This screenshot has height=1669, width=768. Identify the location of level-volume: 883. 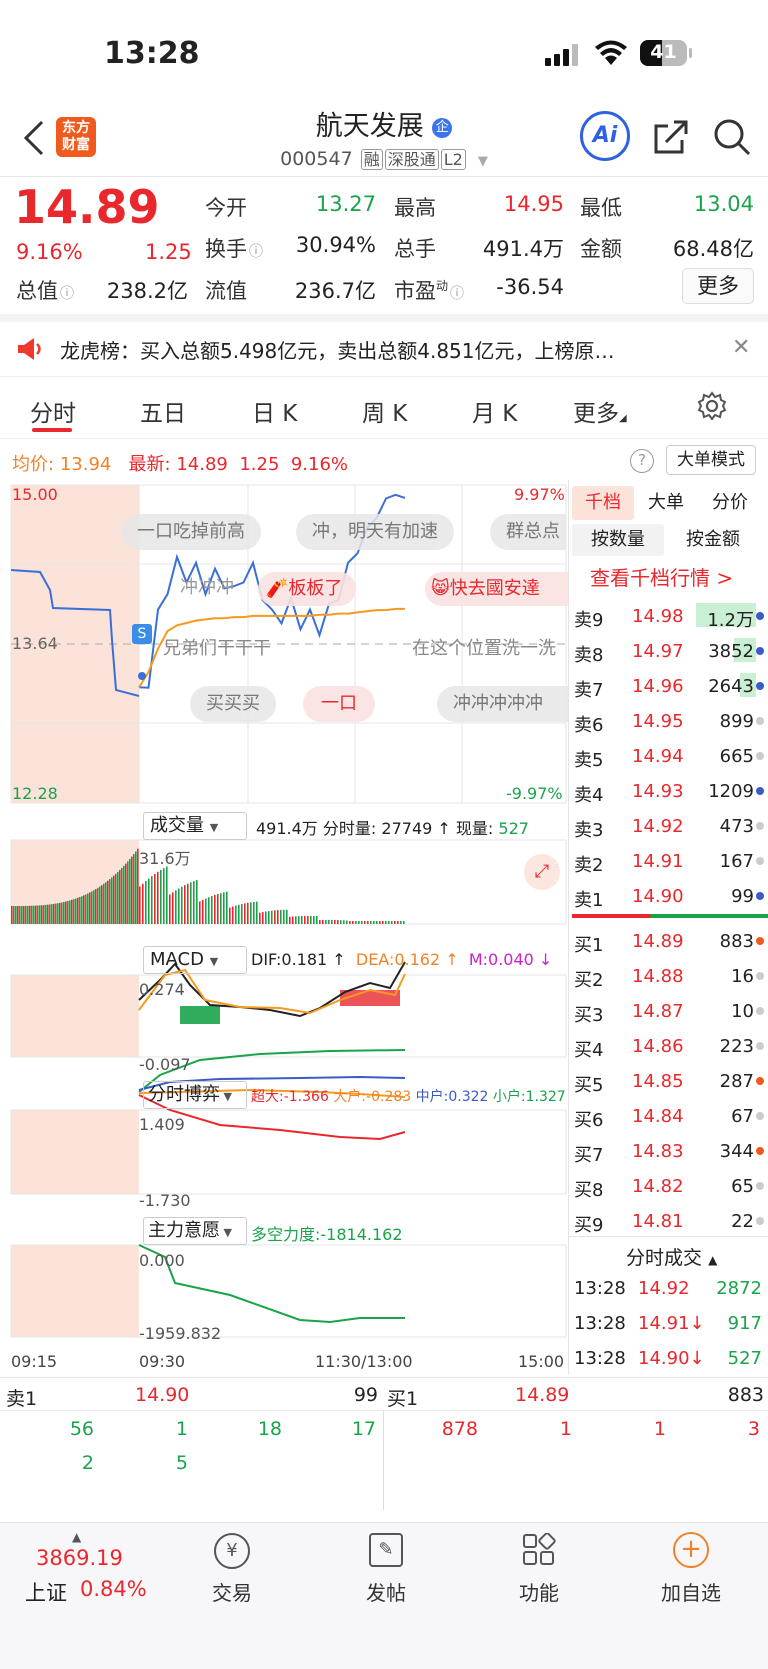
(736, 941).